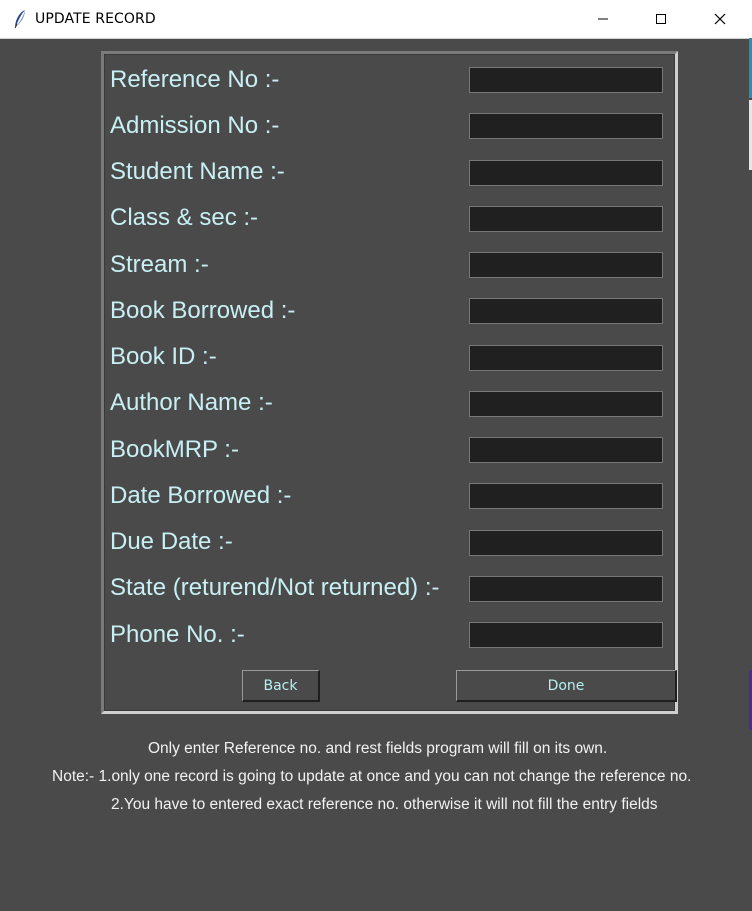 Image resolution: width=752 pixels, height=911 pixels. What do you see at coordinates (174, 449) in the screenshot?
I see `book-mrp-label: BookMRP :-` at bounding box center [174, 449].